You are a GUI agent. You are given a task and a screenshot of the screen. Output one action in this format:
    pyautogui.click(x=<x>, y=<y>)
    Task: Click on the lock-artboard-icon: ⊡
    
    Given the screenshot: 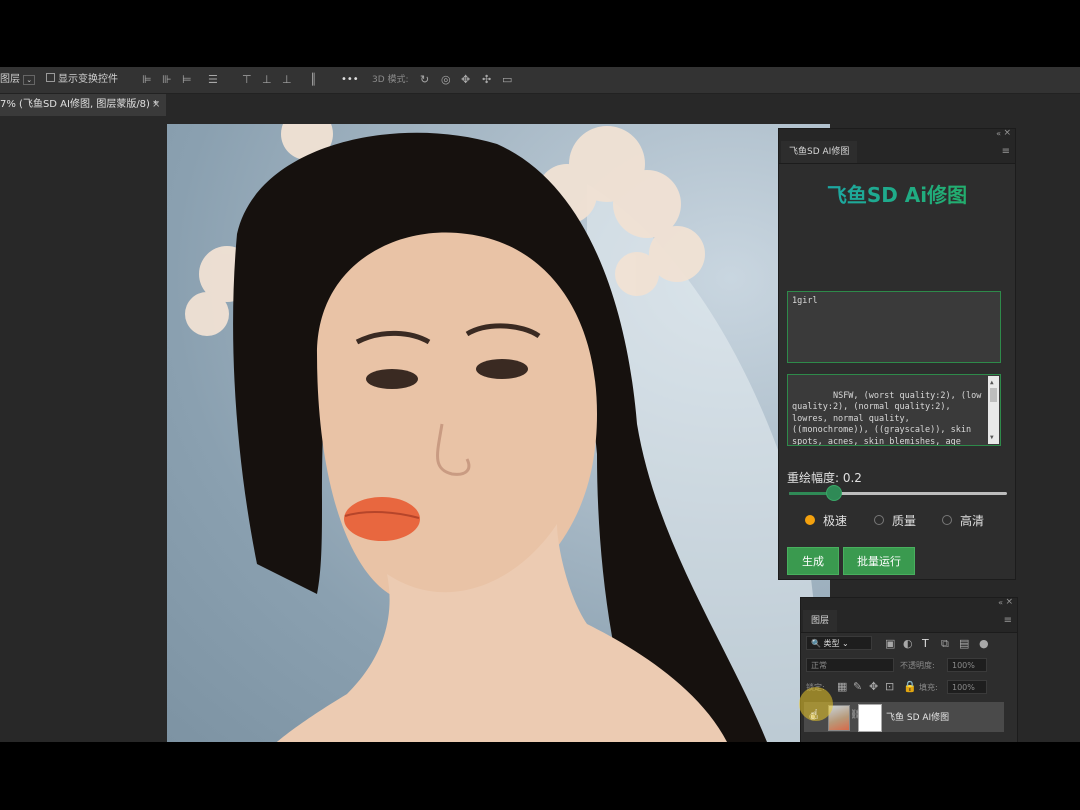 What is the action you would take?
    pyautogui.click(x=889, y=687)
    